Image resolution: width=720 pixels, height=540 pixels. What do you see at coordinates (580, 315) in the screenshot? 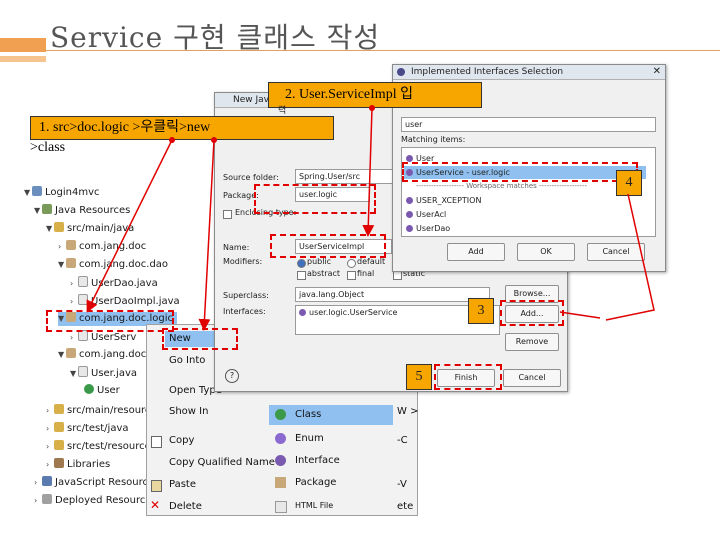
I see `arrow-step-3-to-add` at bounding box center [580, 315].